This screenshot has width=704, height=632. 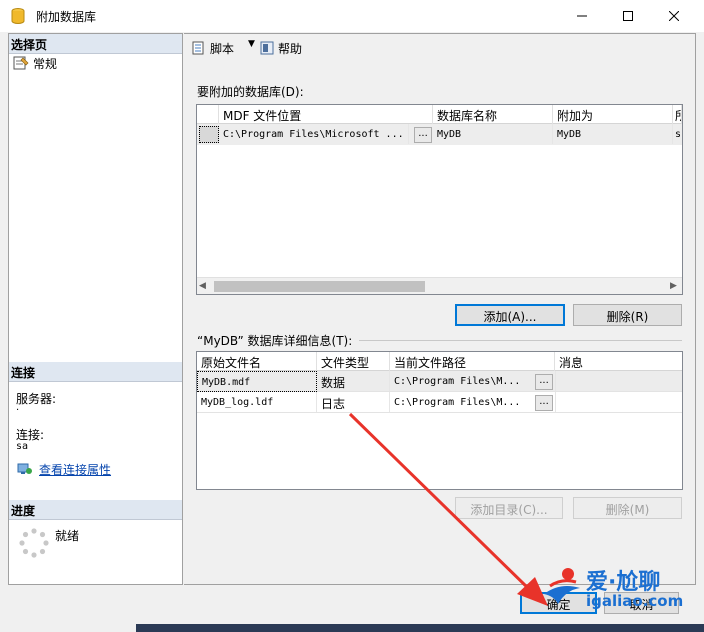 I want to click on attach-as-cell: MyDB, so click(x=613, y=134).